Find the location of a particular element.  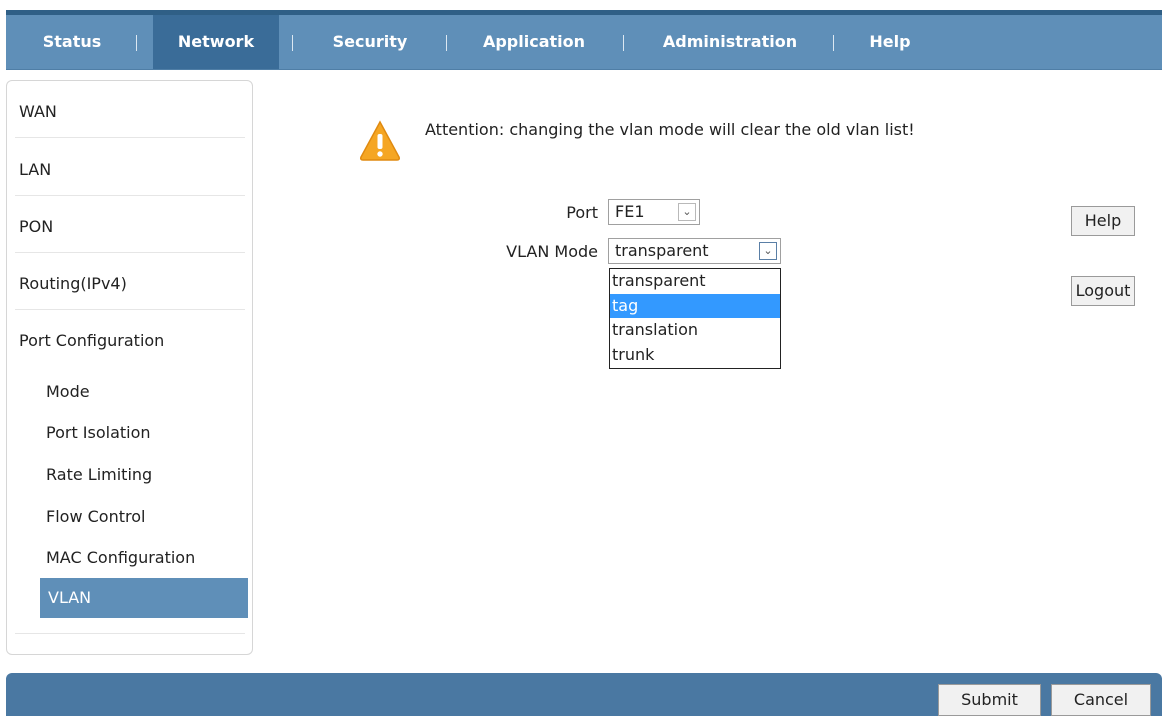

vlan-mode-option-trunk: trunk is located at coordinates (695, 355).